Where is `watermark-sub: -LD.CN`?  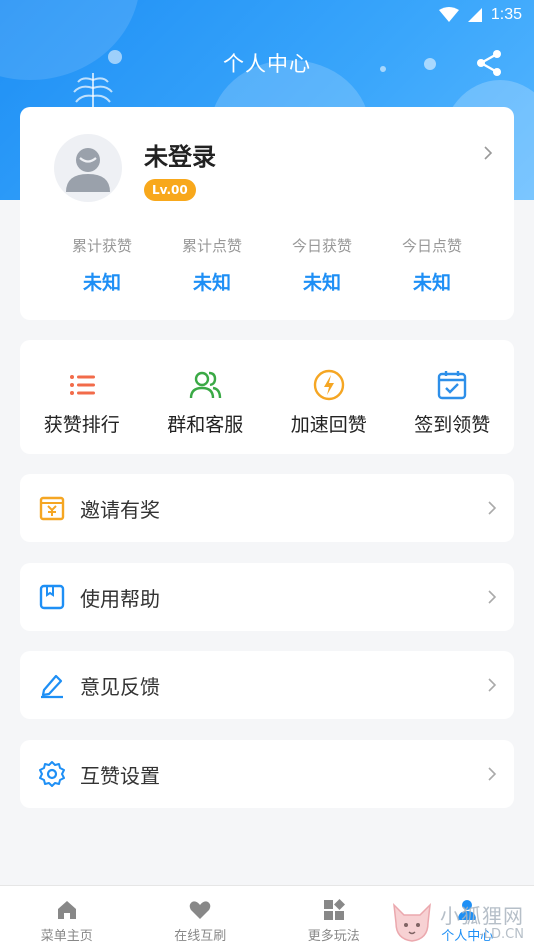 watermark-sub: -LD.CN is located at coordinates (501, 934).